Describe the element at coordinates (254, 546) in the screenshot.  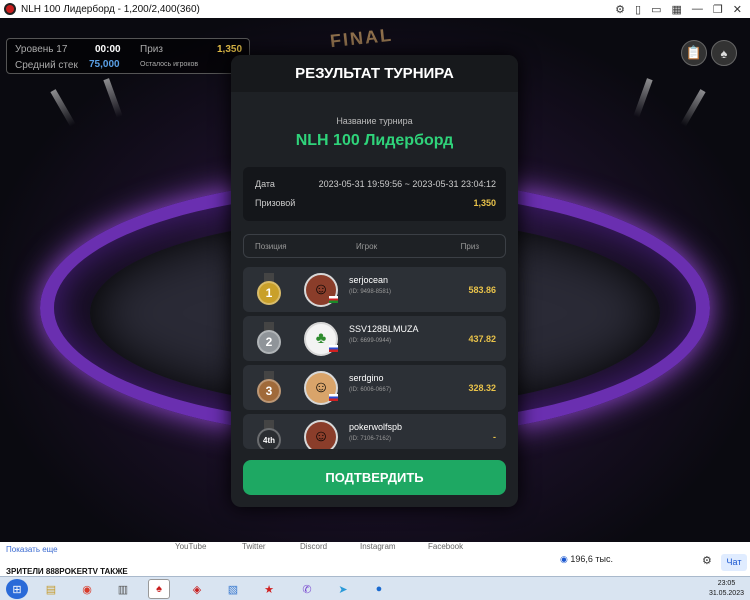
I see `twitter-link: Twitter` at that location.